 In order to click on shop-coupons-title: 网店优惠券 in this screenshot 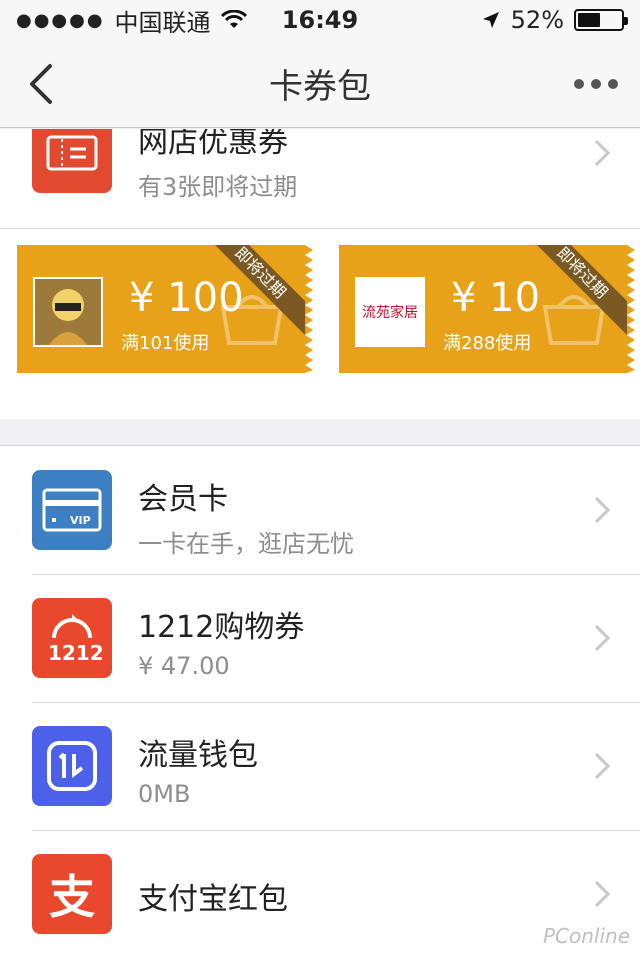, I will do `click(213, 144)`.